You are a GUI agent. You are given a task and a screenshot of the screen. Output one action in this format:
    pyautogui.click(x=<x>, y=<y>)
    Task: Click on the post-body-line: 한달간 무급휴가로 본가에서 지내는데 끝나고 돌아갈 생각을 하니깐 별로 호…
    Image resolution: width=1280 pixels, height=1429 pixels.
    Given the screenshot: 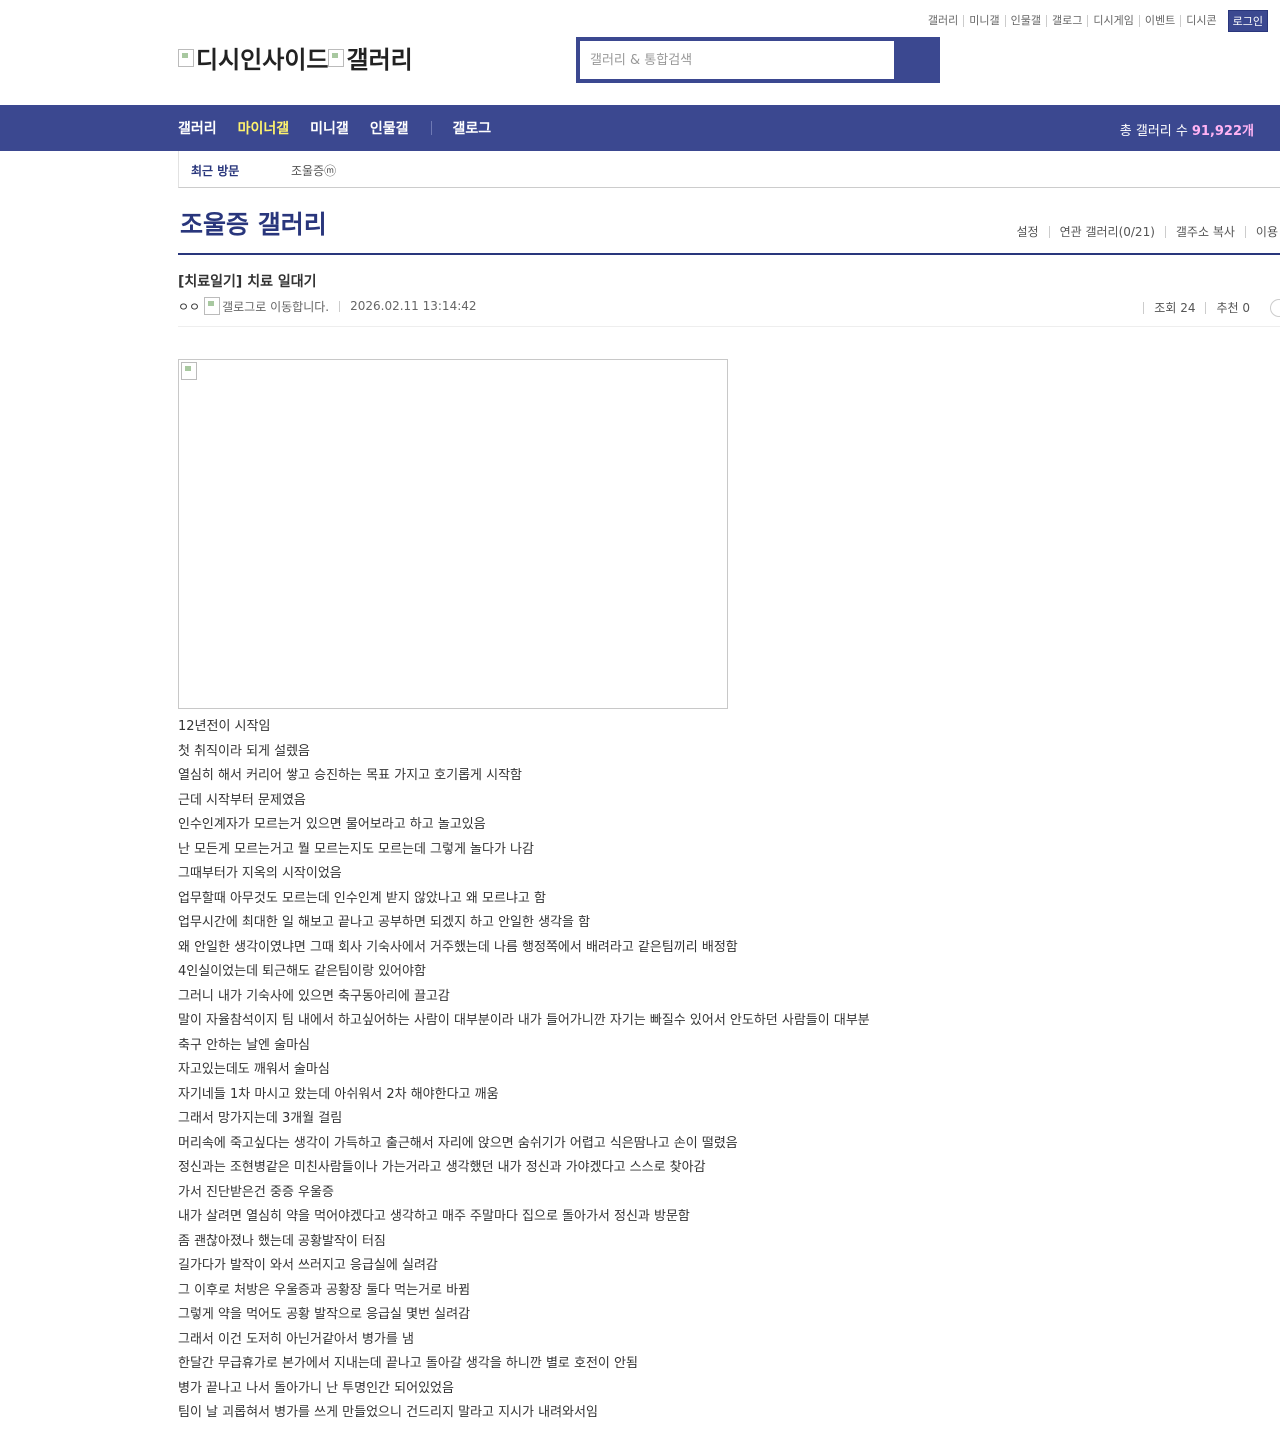 What is the action you would take?
    pyautogui.click(x=408, y=1363)
    